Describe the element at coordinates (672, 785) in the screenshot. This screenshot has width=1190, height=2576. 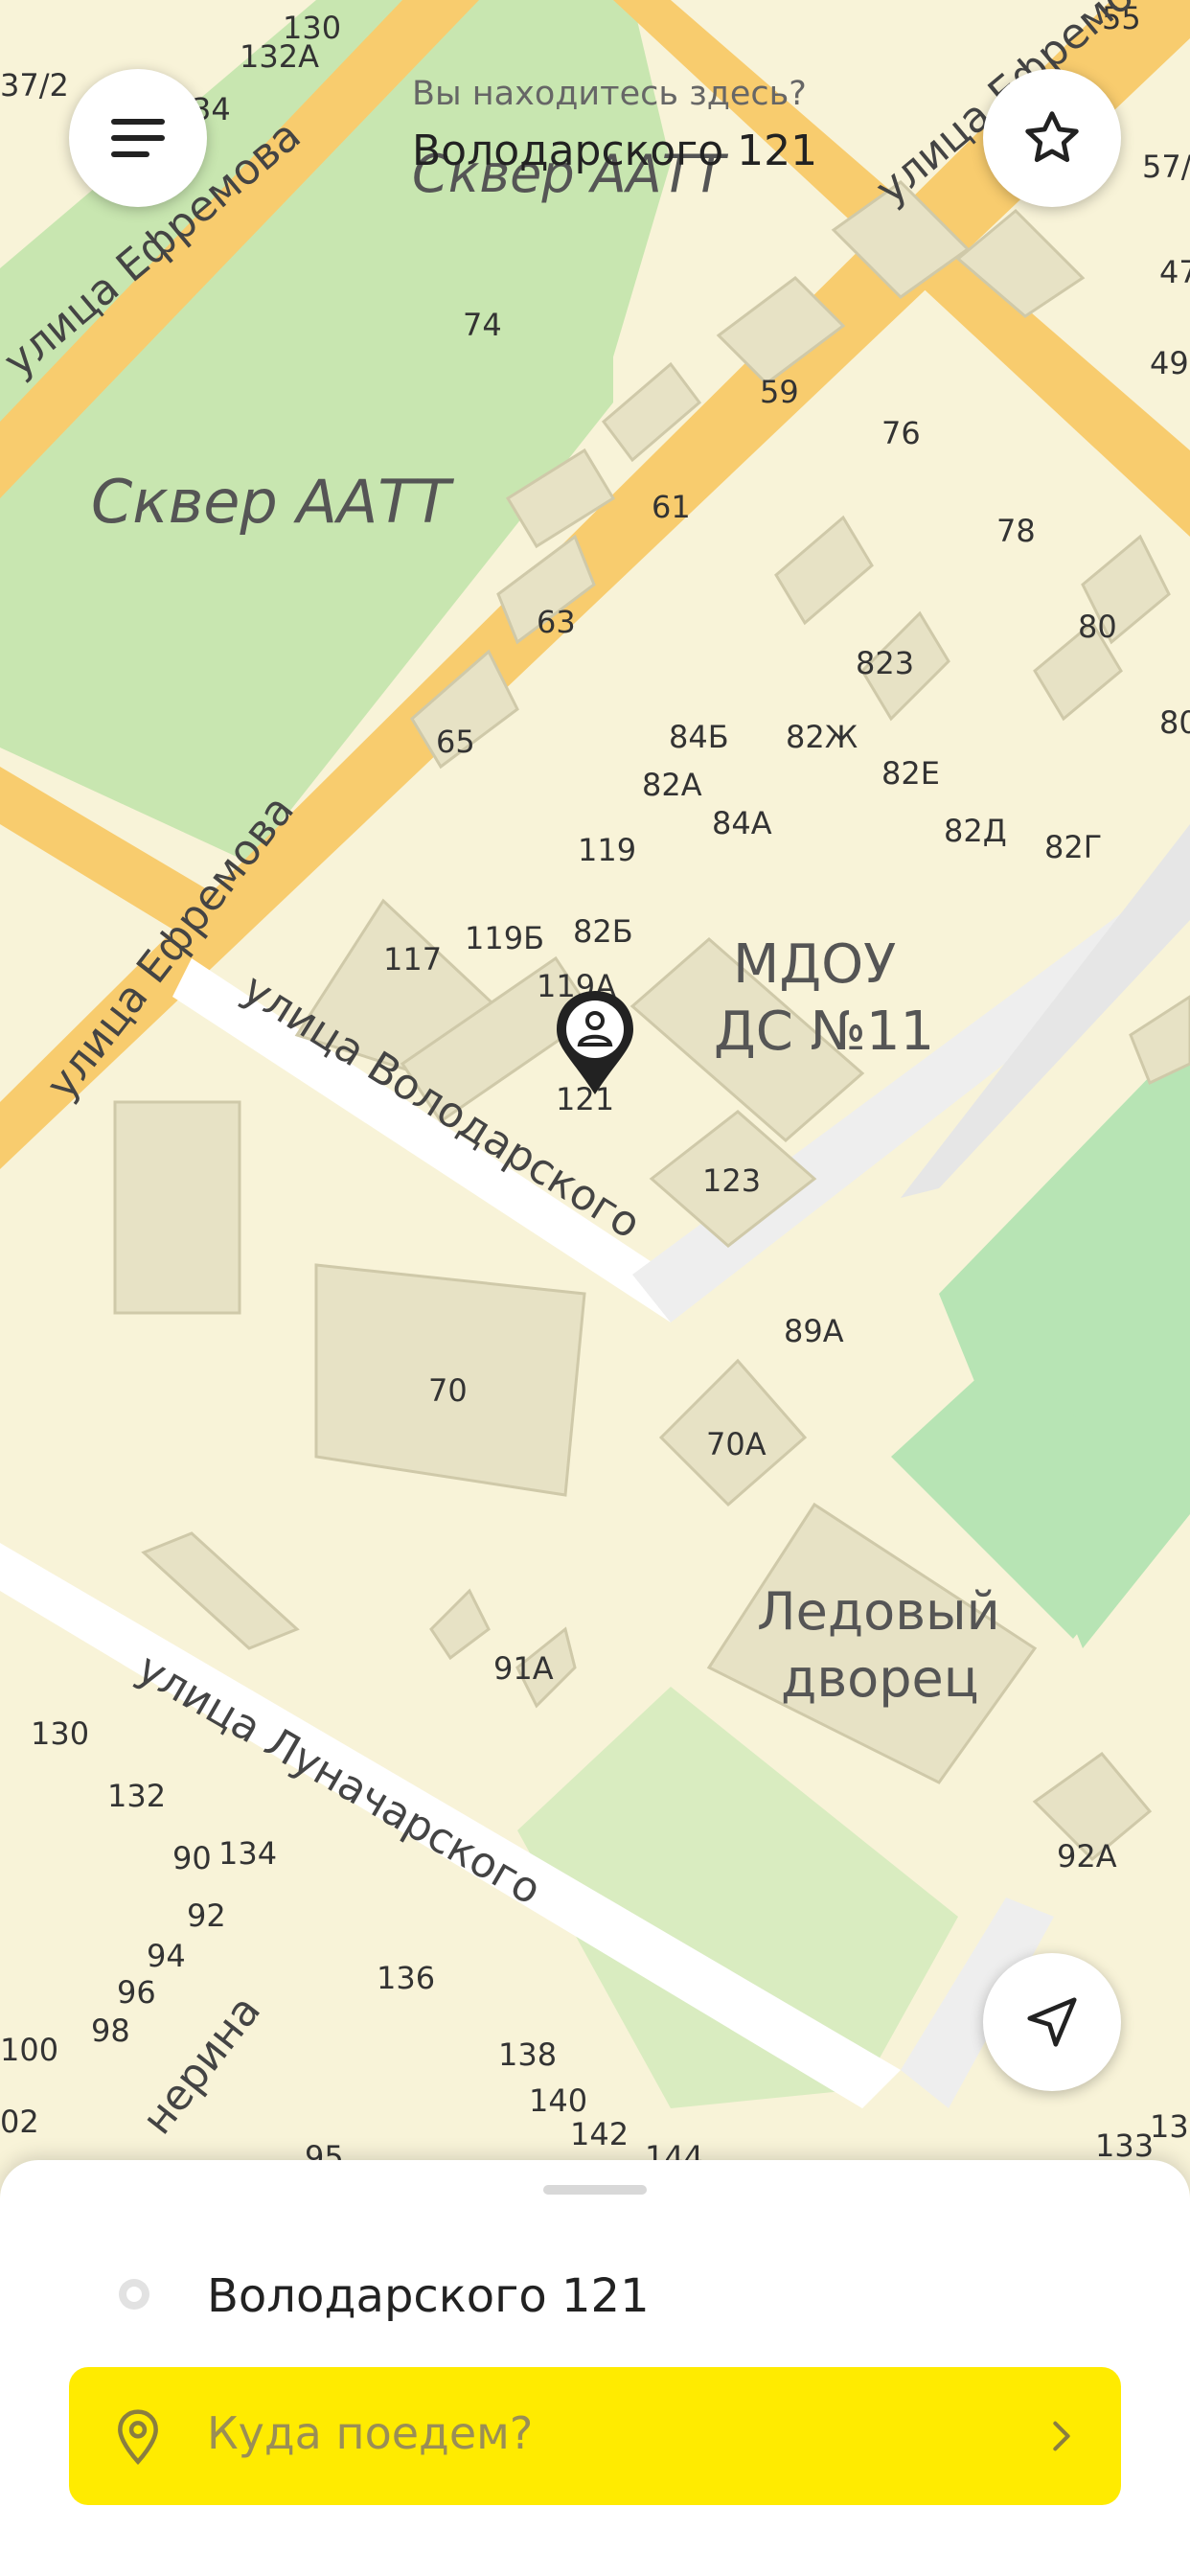
I see `bldg-82a: 82А` at that location.